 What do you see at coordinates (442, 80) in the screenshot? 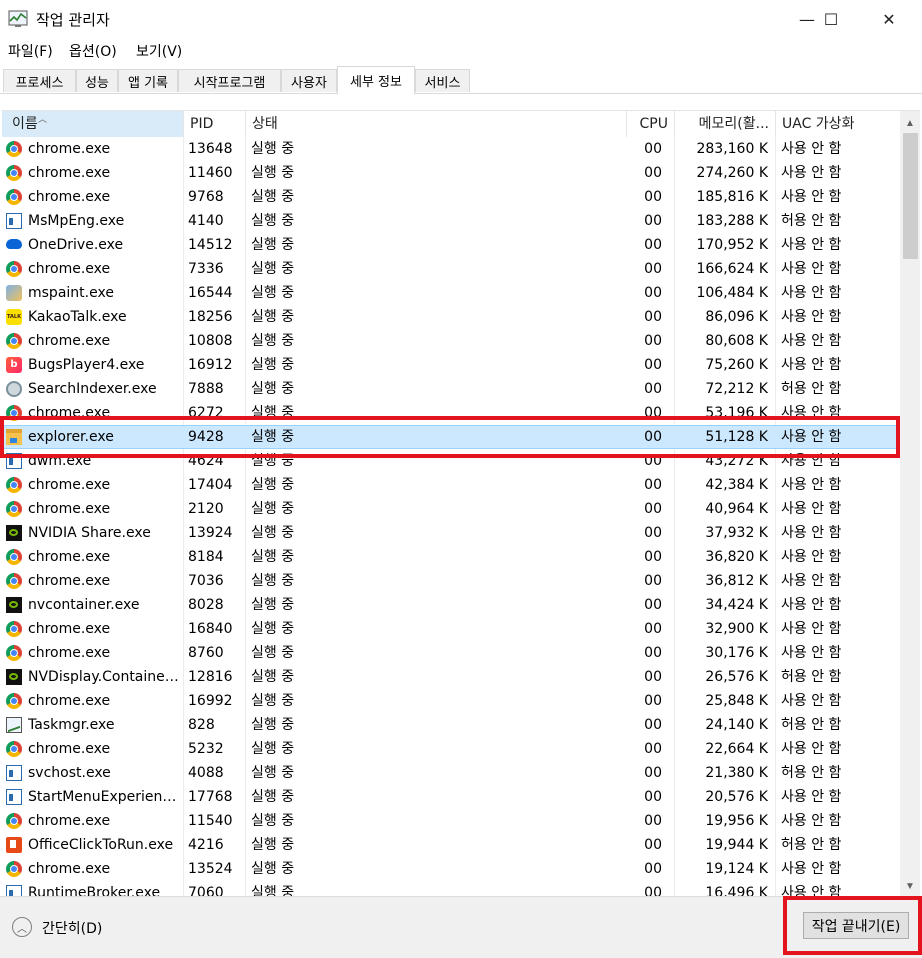
I see `tab-services: 서비스` at bounding box center [442, 80].